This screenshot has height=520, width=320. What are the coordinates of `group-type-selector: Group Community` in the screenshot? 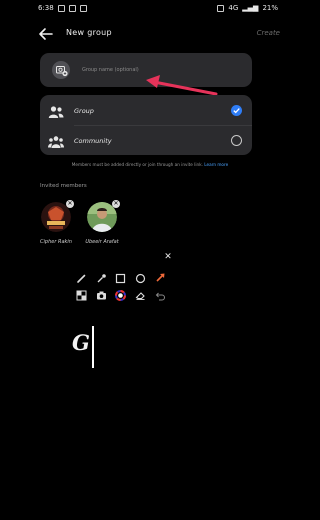 It's located at (146, 125).